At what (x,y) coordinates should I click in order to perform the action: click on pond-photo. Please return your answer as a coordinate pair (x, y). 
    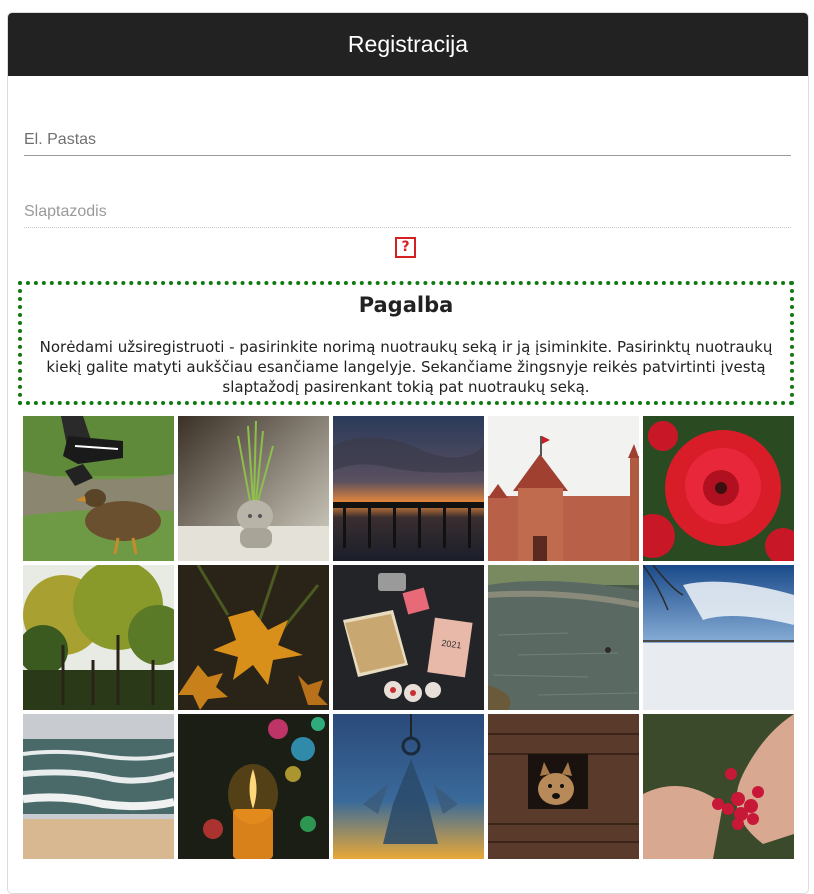
    Looking at the image, I should click on (563, 637).